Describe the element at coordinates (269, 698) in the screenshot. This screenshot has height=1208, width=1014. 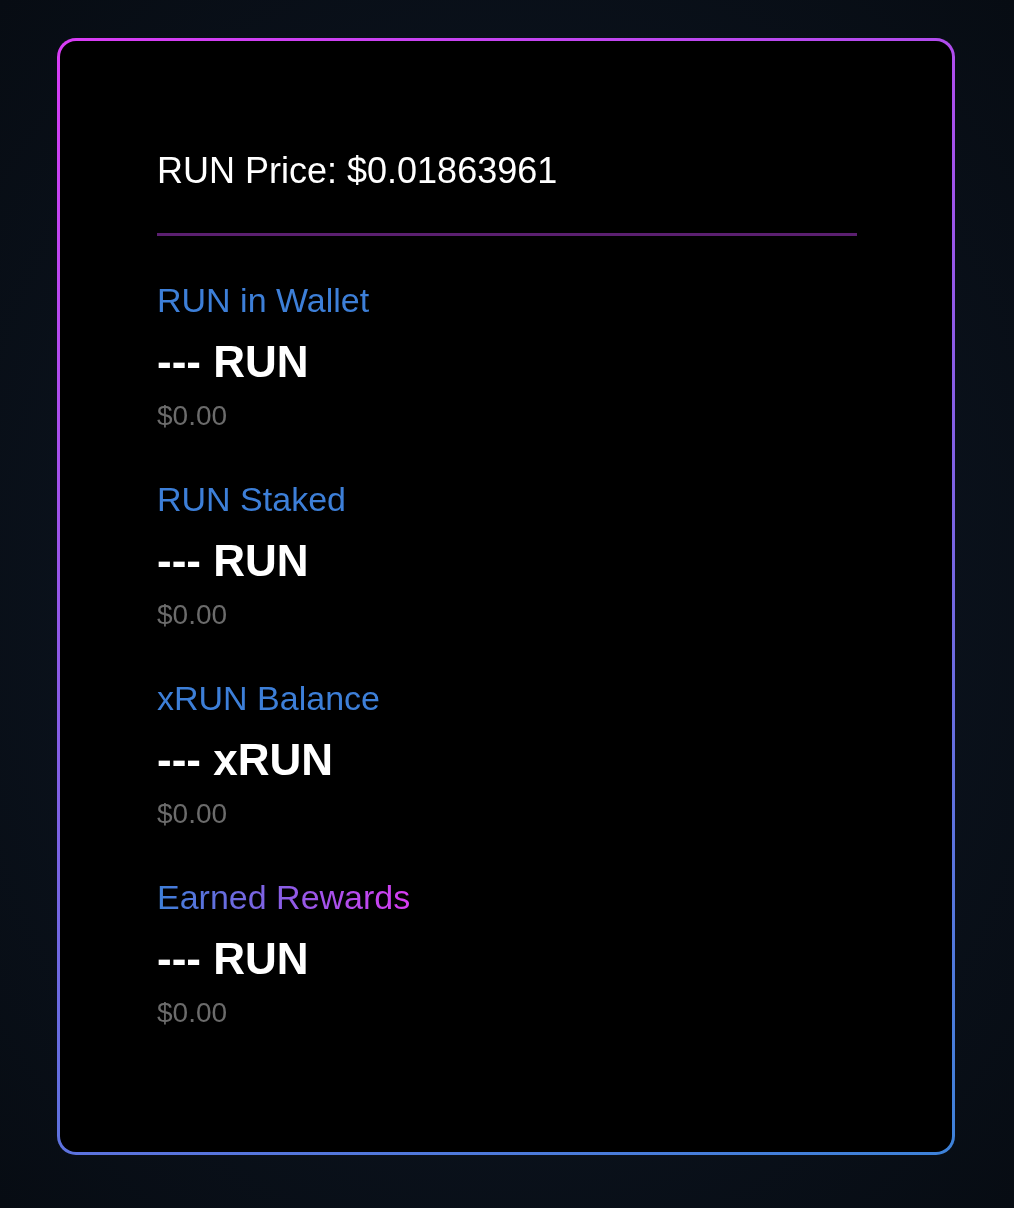
I see `stat-label: xRUN Balance` at that location.